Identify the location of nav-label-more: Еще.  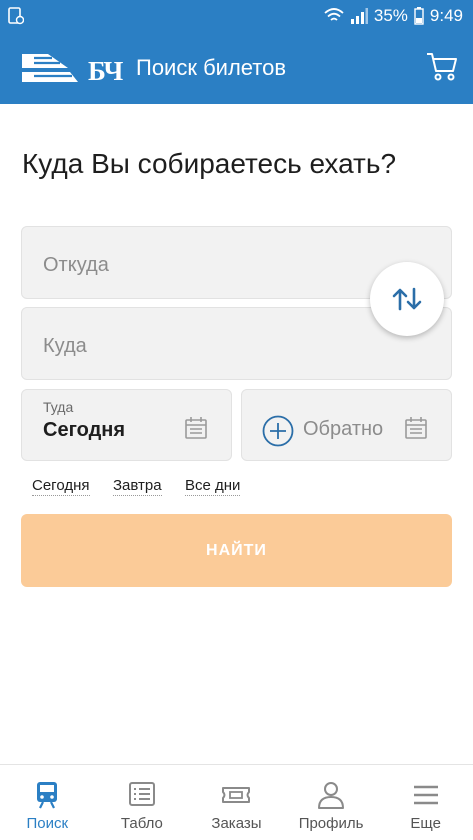
(425, 823).